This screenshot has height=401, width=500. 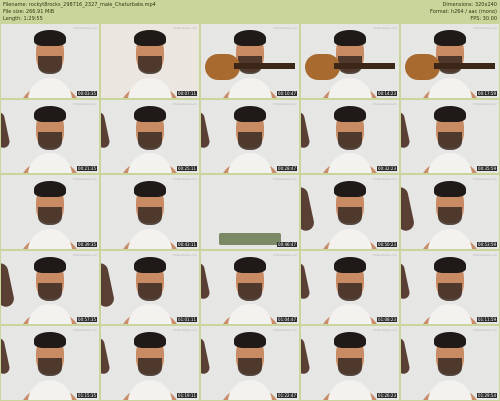 I want to click on timestamp-label: 00:17:59, so click(x=487, y=93).